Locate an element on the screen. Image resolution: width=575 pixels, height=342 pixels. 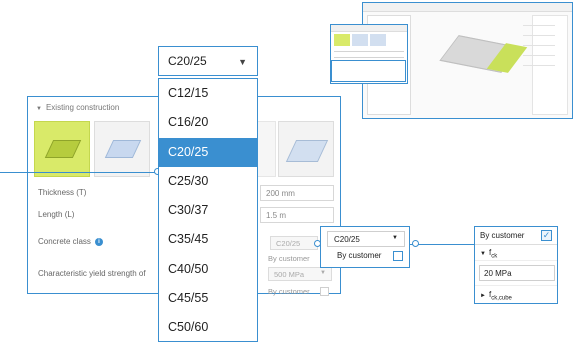
thickness-field: 200 mm is located at coordinates (297, 193).